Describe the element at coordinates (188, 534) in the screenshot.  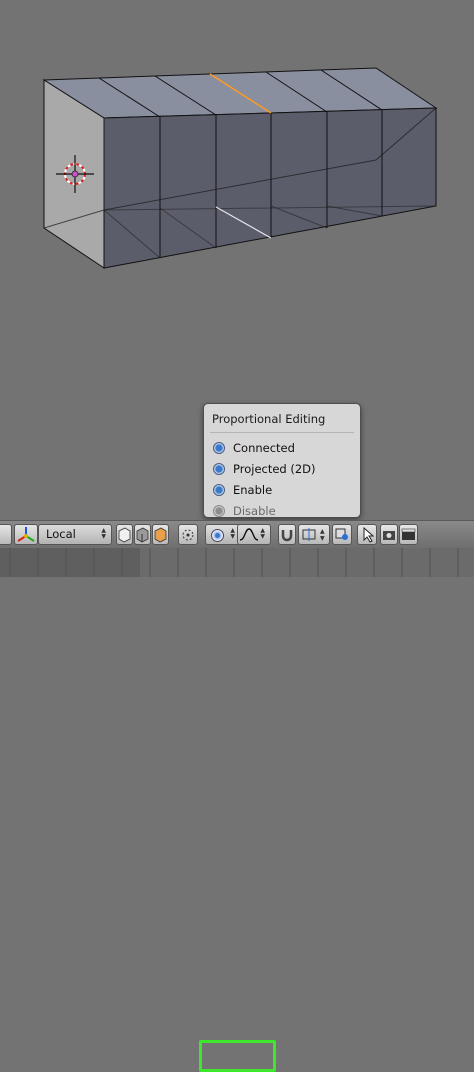
I see `pivot-point-icon` at that location.